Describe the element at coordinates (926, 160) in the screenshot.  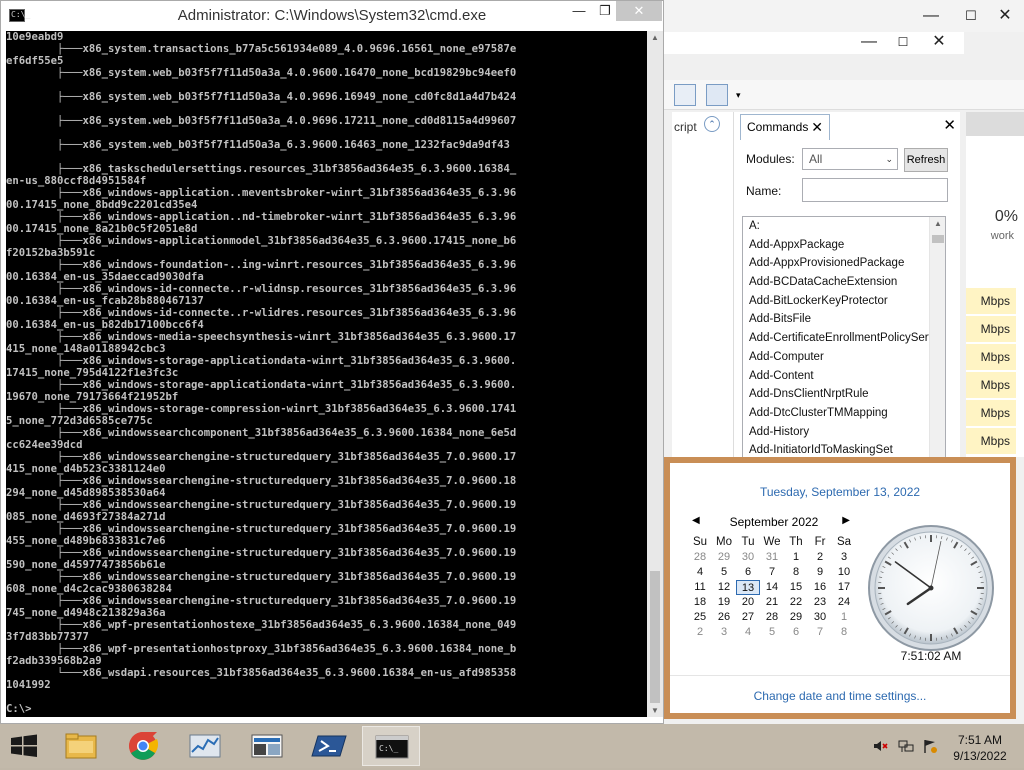
I see `refresh-button: Refresh` at that location.